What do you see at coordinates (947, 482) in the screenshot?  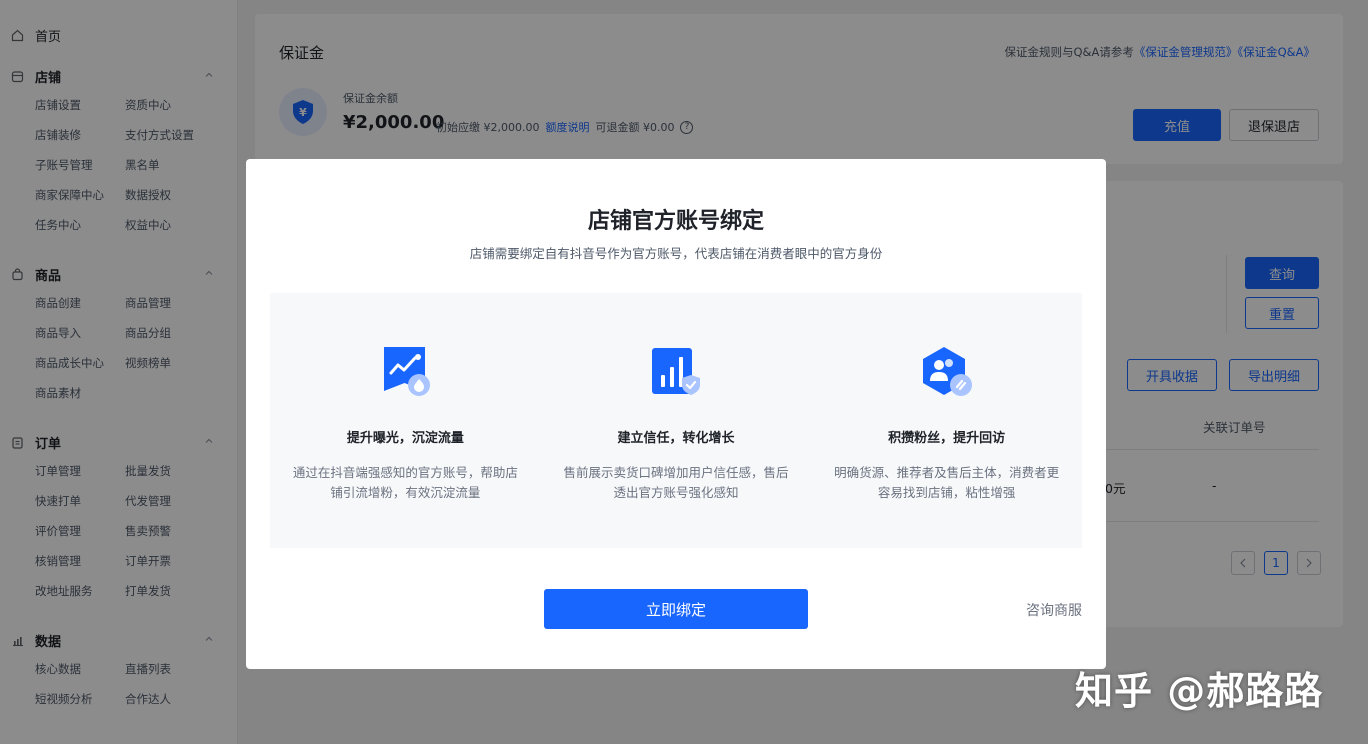 I see `feature-desc: 明确货源、推荐者及售后主体，消费者更容易找到店铺，粘性增强` at bounding box center [947, 482].